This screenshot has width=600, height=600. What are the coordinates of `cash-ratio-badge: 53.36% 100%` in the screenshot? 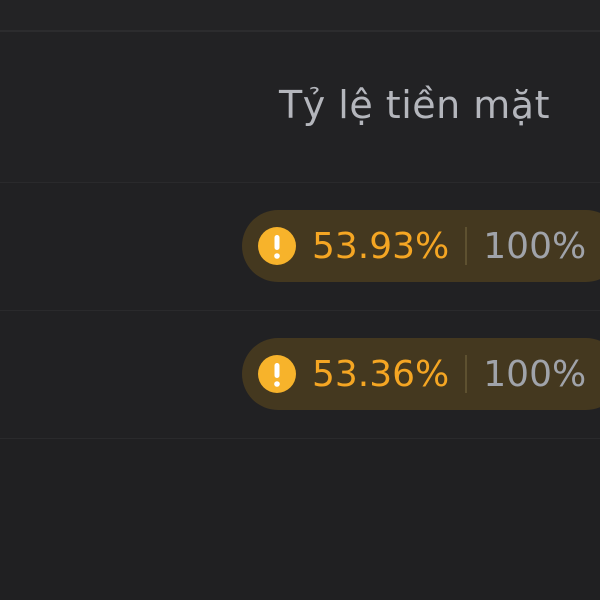 It's located at (421, 374).